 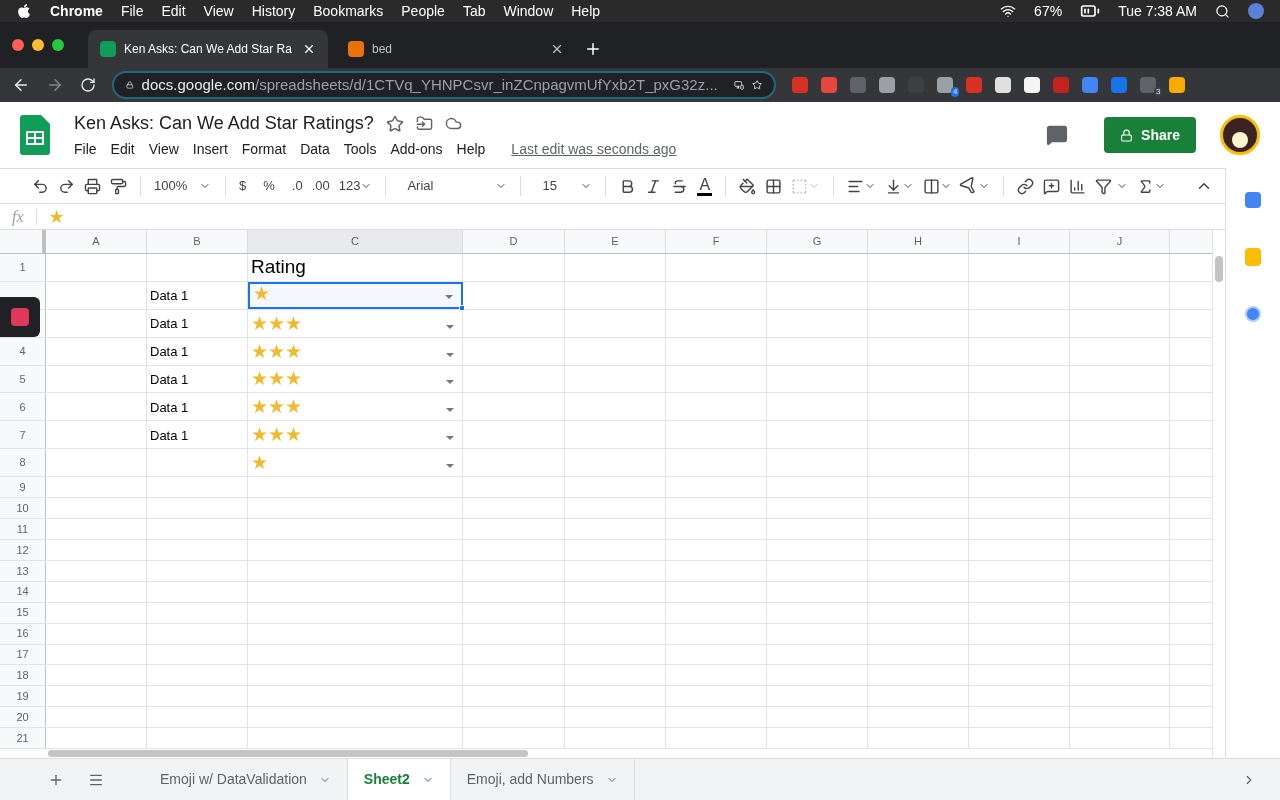 I want to click on document-title: Ken Asks: Can We Add Star Ratings?, so click(x=224, y=123).